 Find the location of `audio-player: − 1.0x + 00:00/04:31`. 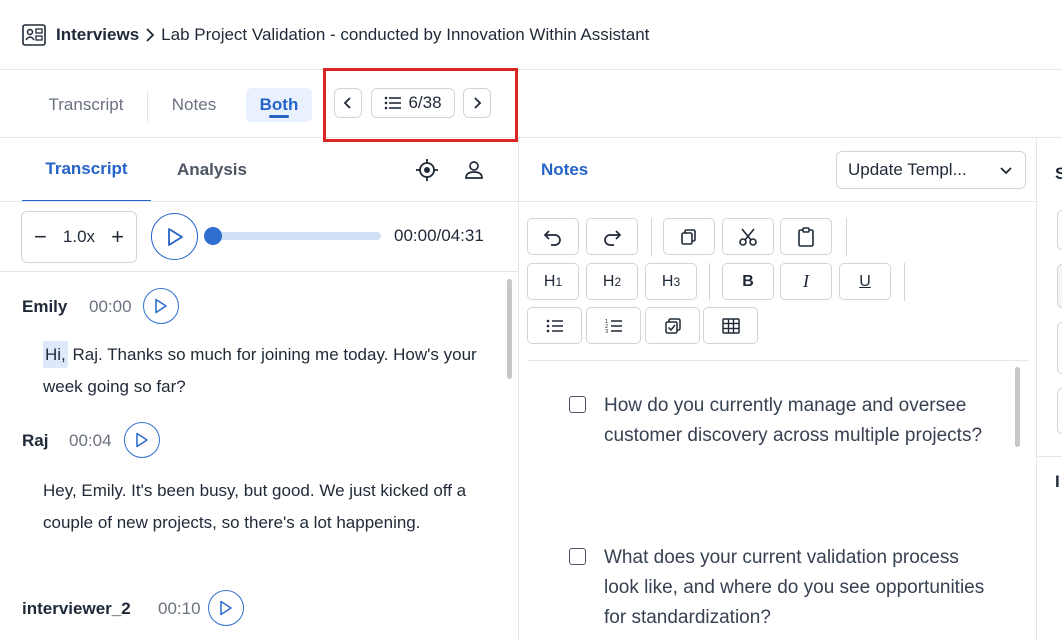

audio-player: − 1.0x + 00:00/04:31 is located at coordinates (259, 237).